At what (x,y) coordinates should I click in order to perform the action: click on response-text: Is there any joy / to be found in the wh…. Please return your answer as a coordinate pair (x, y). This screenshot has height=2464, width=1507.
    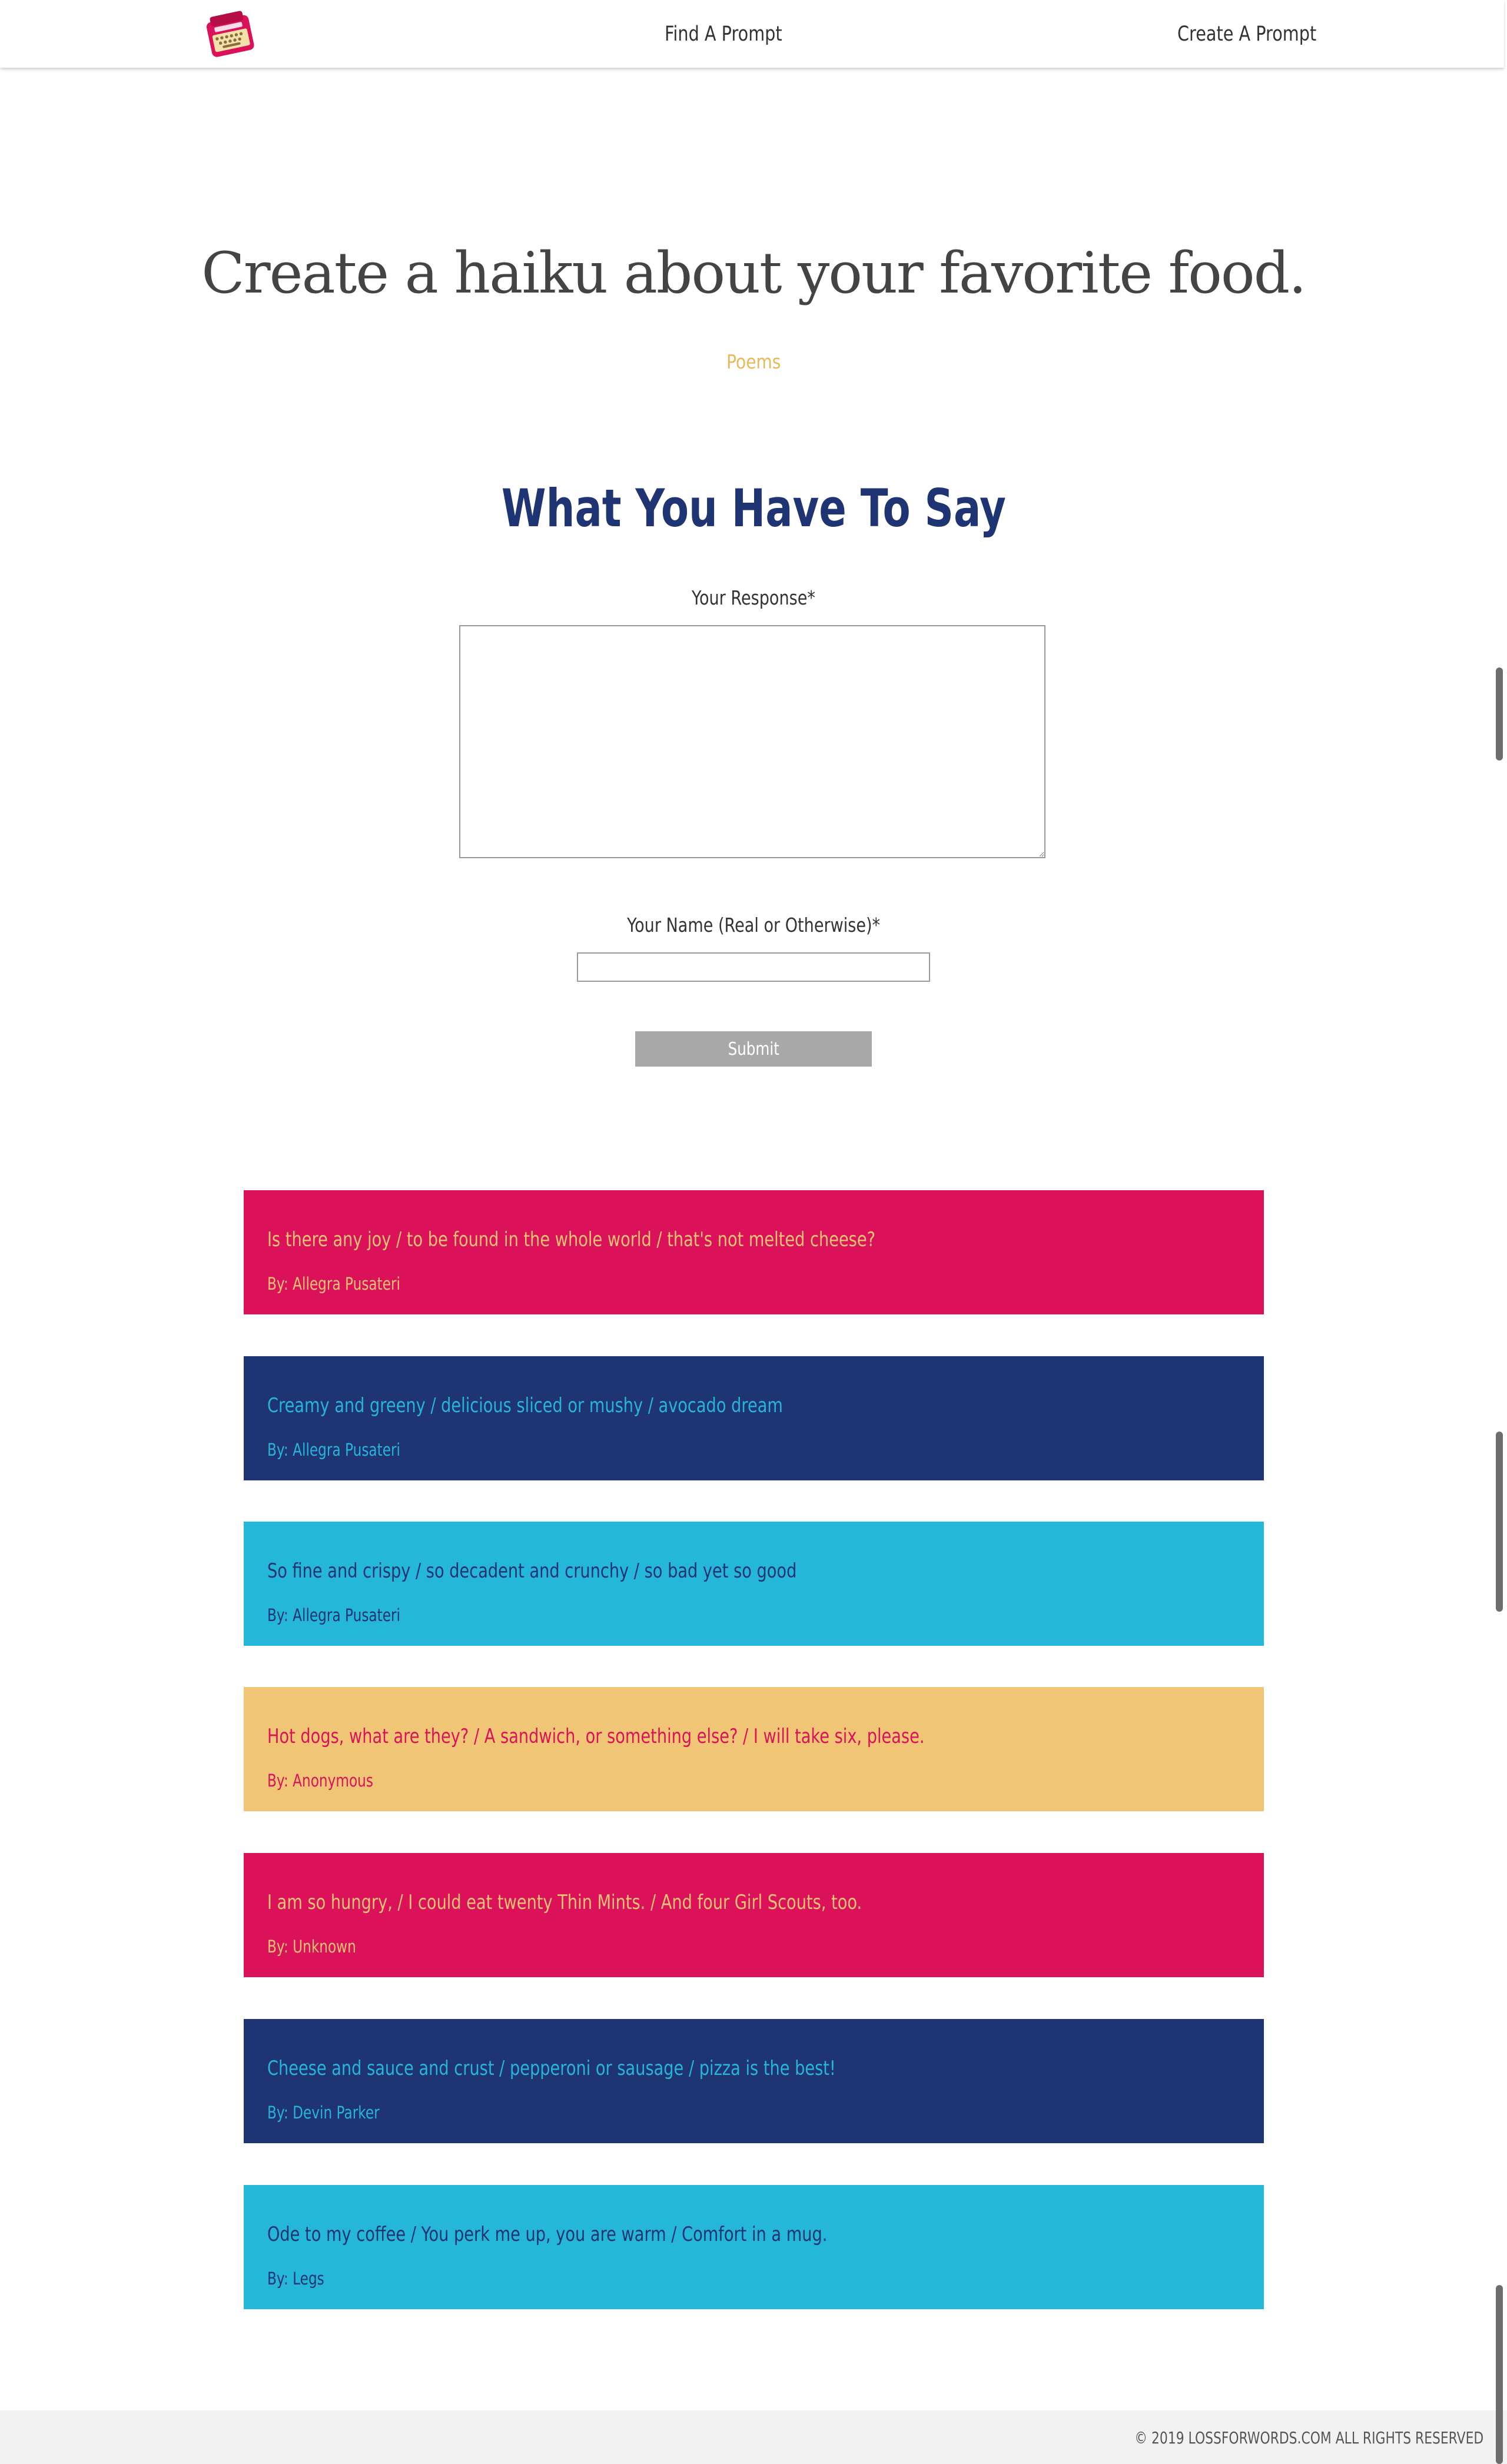
    Looking at the image, I should click on (571, 1240).